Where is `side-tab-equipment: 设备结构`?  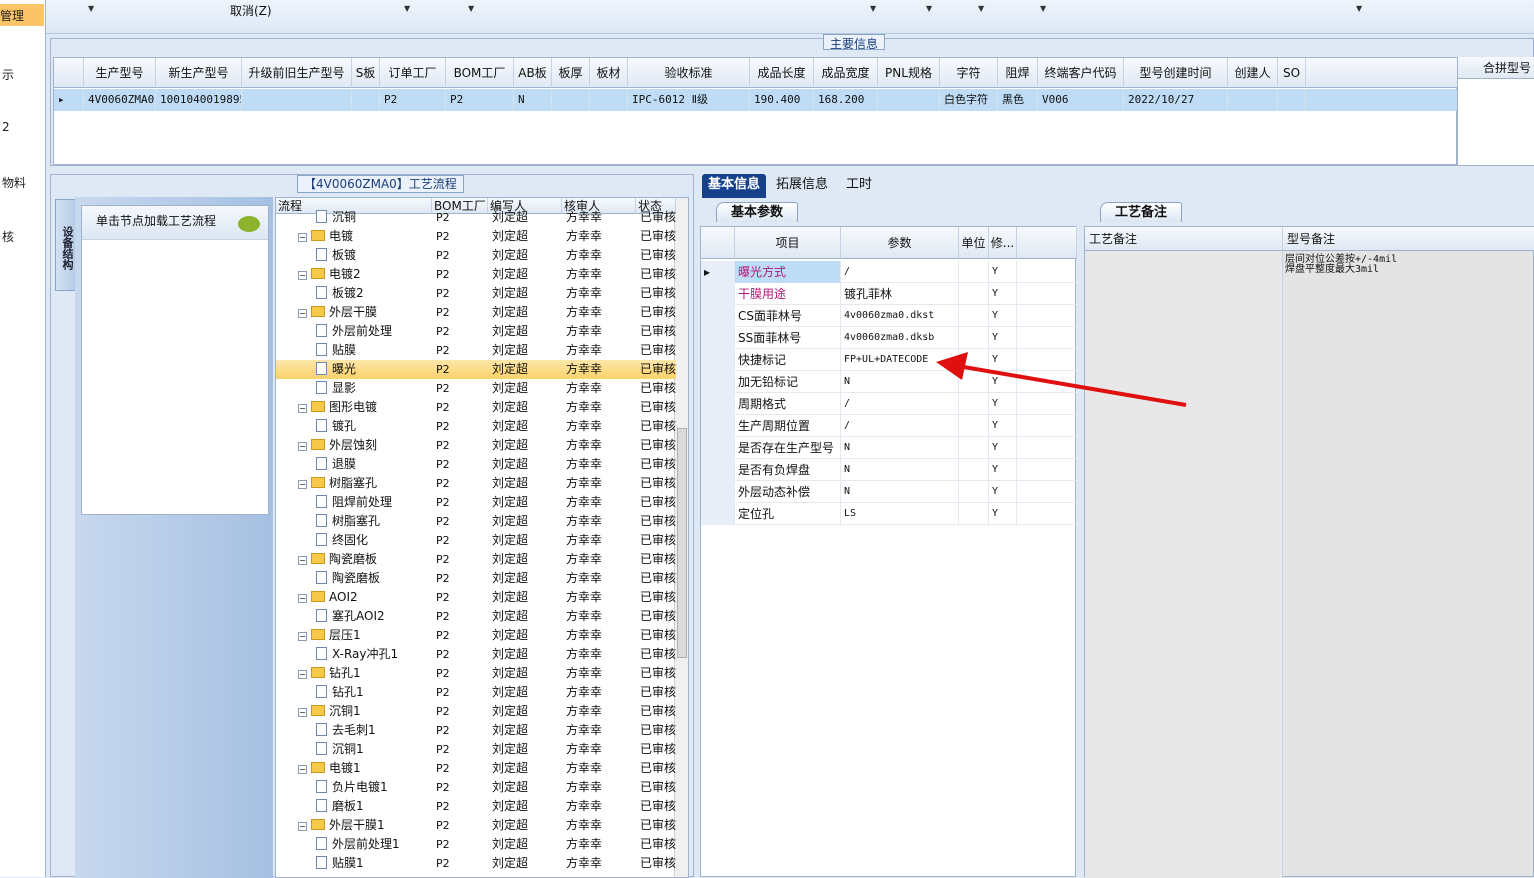
side-tab-equipment: 设备结构 is located at coordinates (65, 245).